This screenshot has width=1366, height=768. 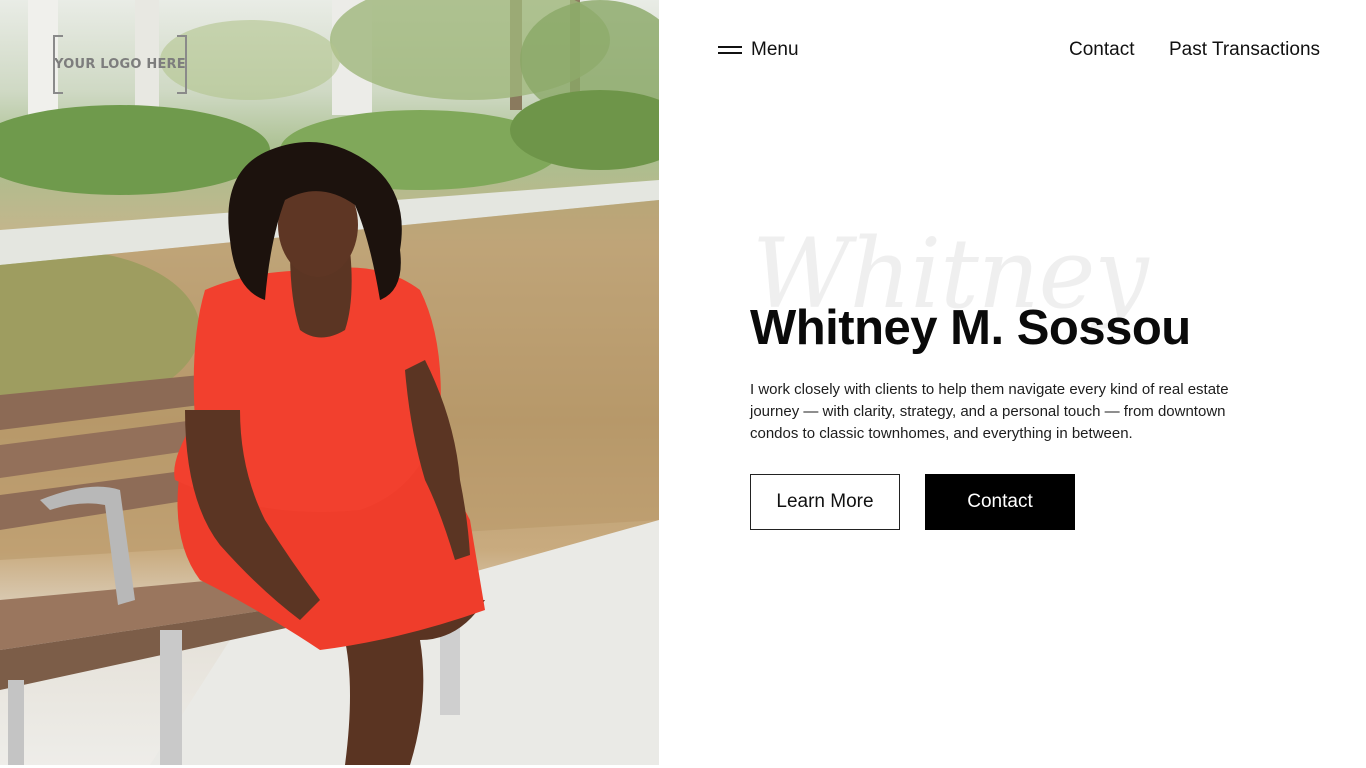 I want to click on logo: YOUR LOGO HERE, so click(x=120, y=64).